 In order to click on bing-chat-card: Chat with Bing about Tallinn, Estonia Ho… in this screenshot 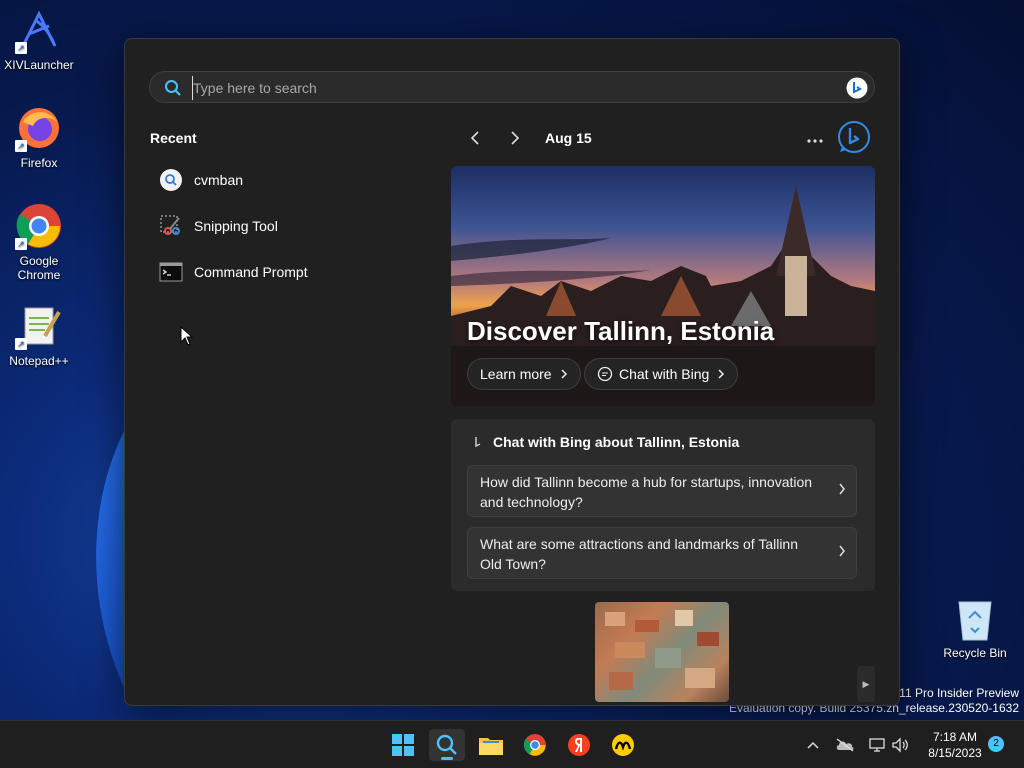, I will do `click(663, 505)`.